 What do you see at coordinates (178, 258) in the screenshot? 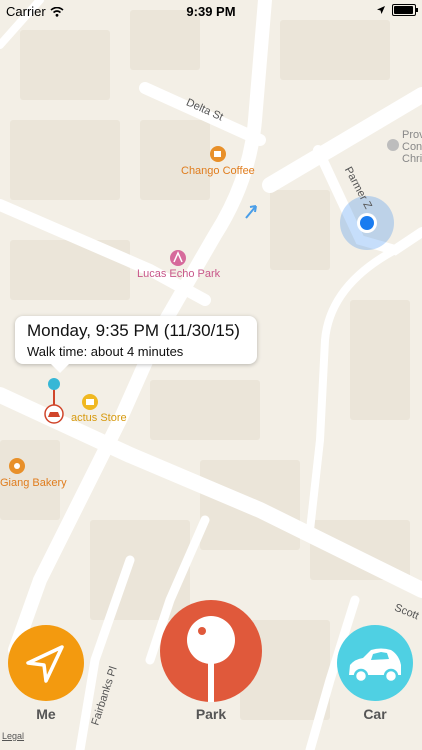
I see `park-poi-icon` at bounding box center [178, 258].